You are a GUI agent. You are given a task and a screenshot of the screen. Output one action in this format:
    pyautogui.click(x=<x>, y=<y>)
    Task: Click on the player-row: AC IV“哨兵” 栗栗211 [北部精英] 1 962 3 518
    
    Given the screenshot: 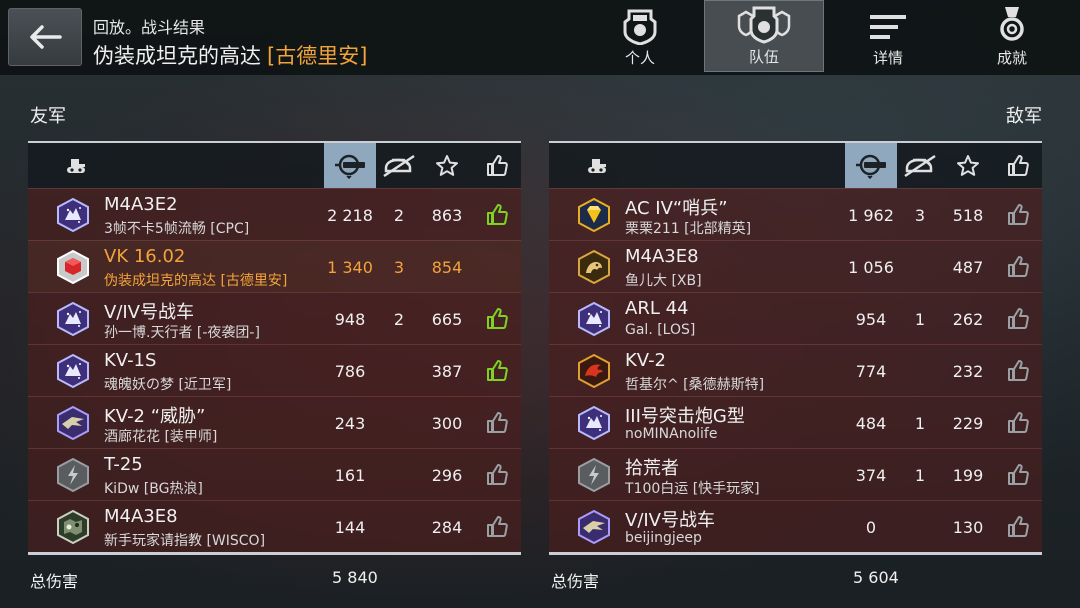 What is the action you would take?
    pyautogui.click(x=795, y=214)
    